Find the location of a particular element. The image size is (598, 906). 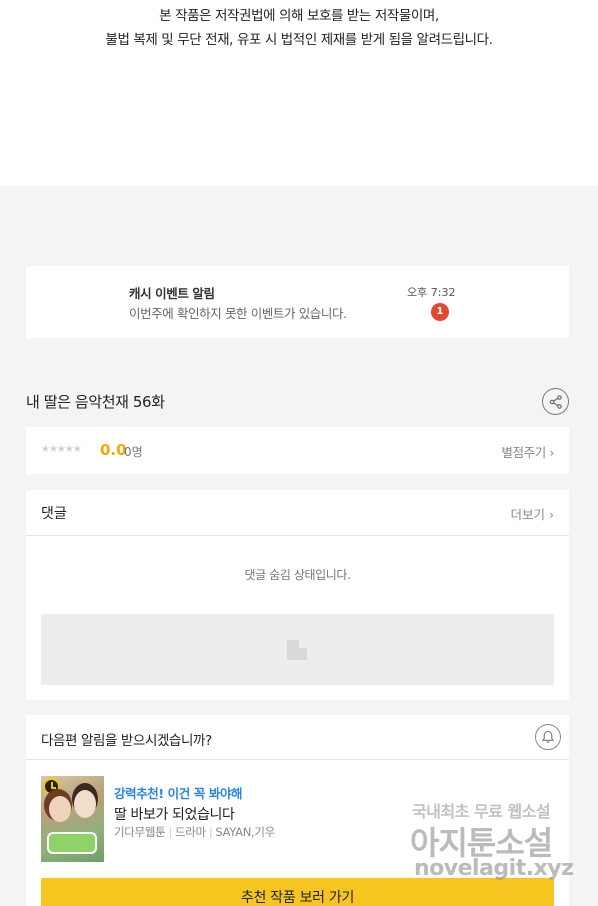

recommended-meta: 기다무웹툰 | 드라마 | SAYAN,기우 is located at coordinates (194, 832).